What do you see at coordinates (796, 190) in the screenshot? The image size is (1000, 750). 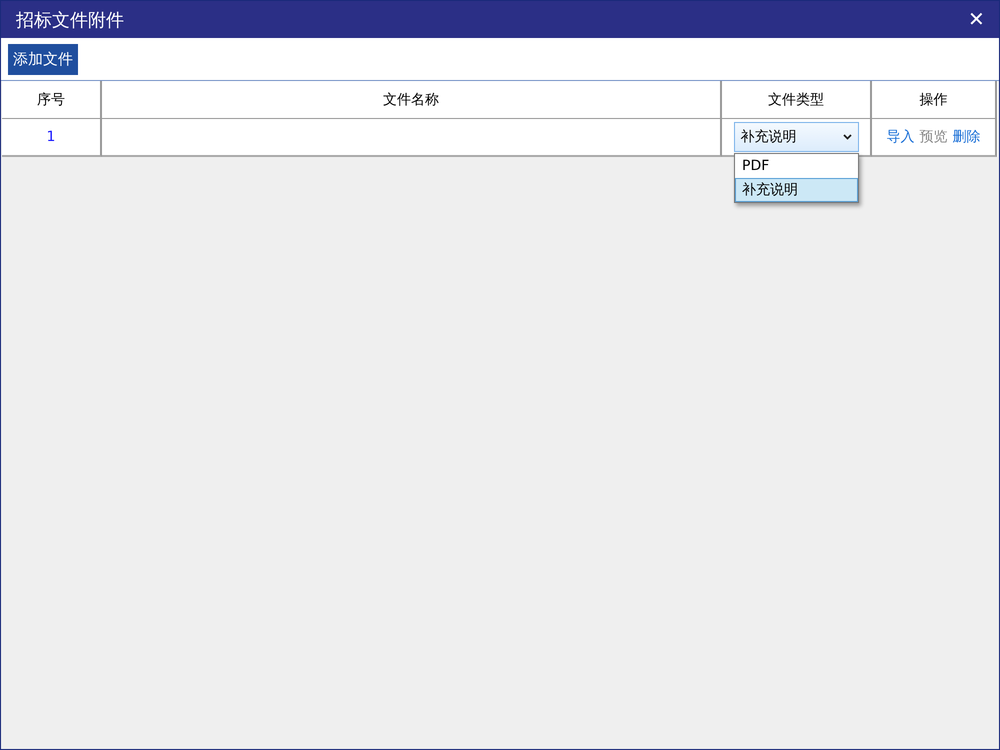 I see `dropdown-option: 补充说明` at bounding box center [796, 190].